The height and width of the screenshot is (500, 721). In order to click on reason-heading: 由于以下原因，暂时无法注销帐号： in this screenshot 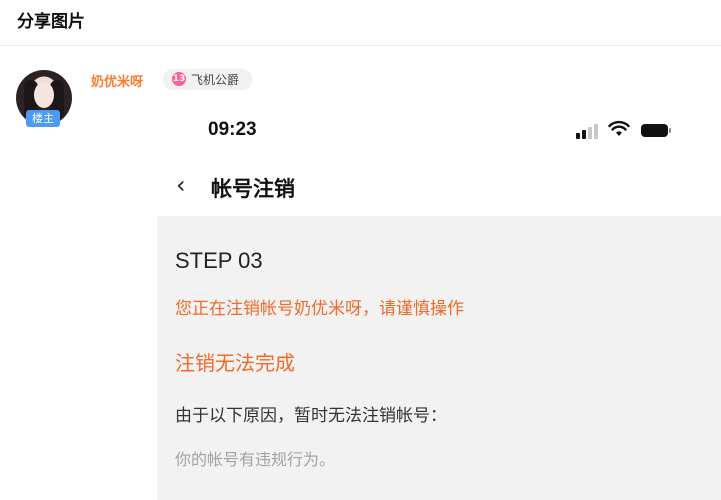, I will do `click(311, 416)`.